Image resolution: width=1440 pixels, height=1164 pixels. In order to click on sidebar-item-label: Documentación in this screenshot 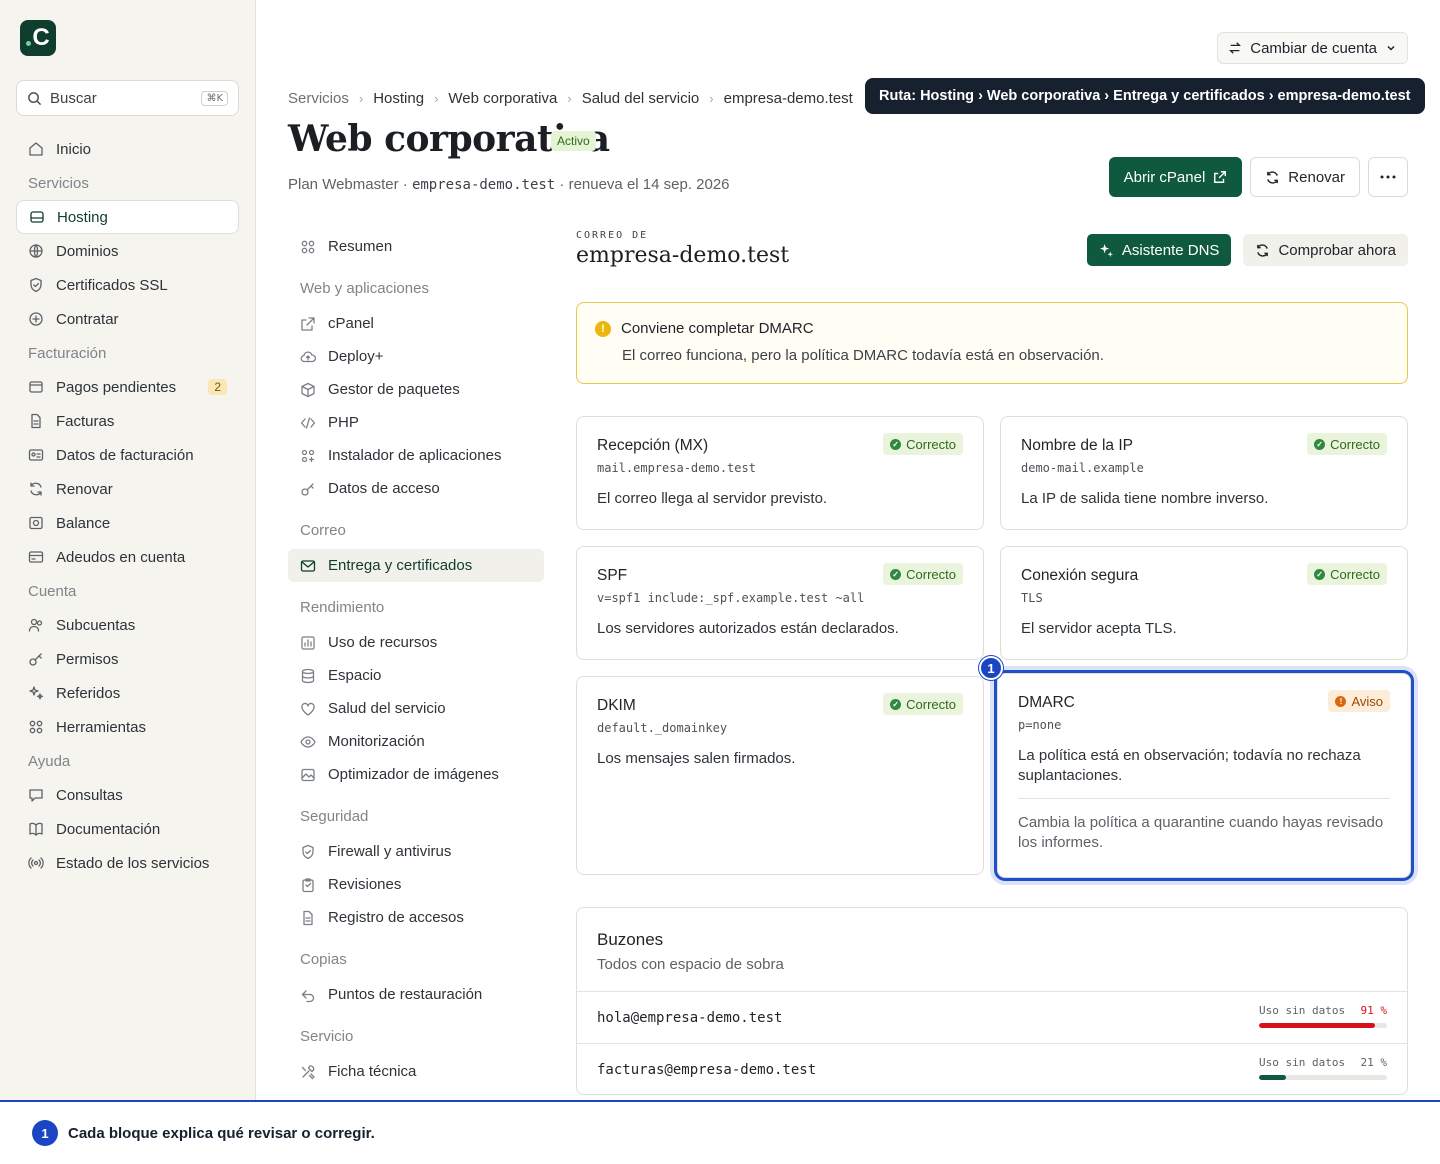, I will do `click(108, 829)`.